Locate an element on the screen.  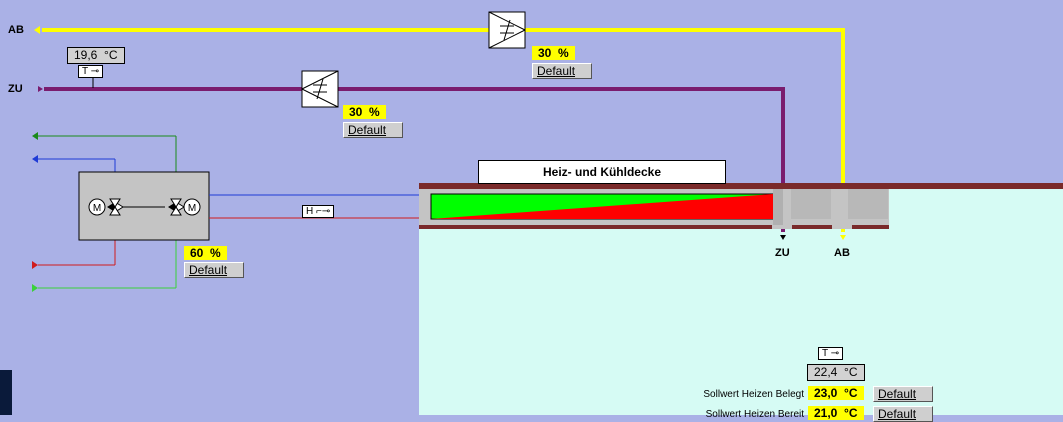
setpoint-belegt-mode-button: Default is located at coordinates (903, 394).